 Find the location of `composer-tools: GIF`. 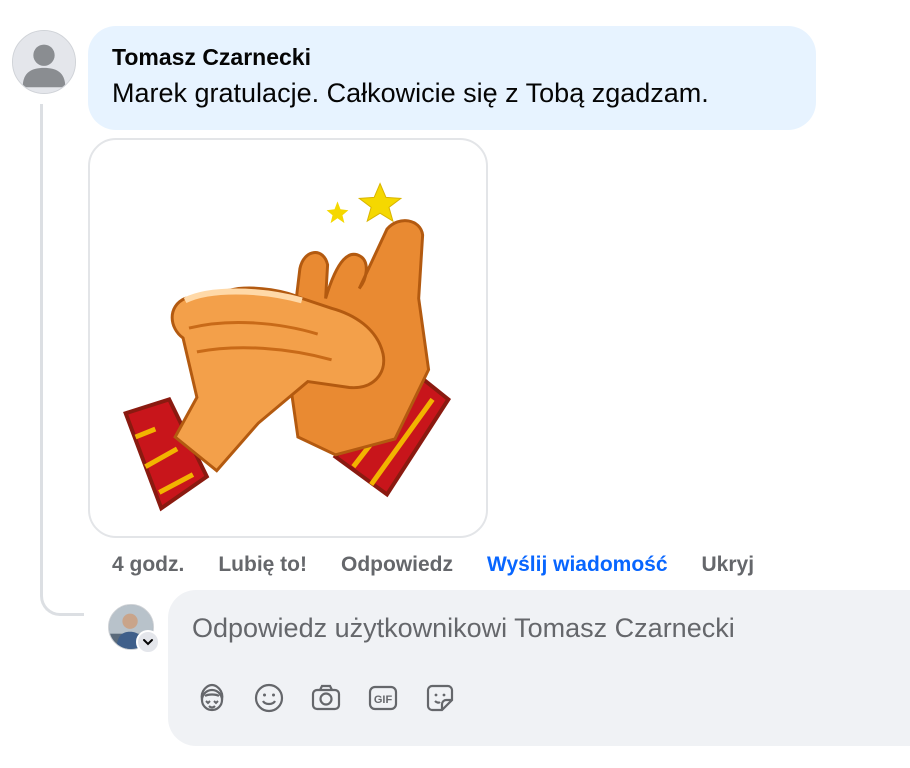

composer-tools: GIF is located at coordinates (336, 698).